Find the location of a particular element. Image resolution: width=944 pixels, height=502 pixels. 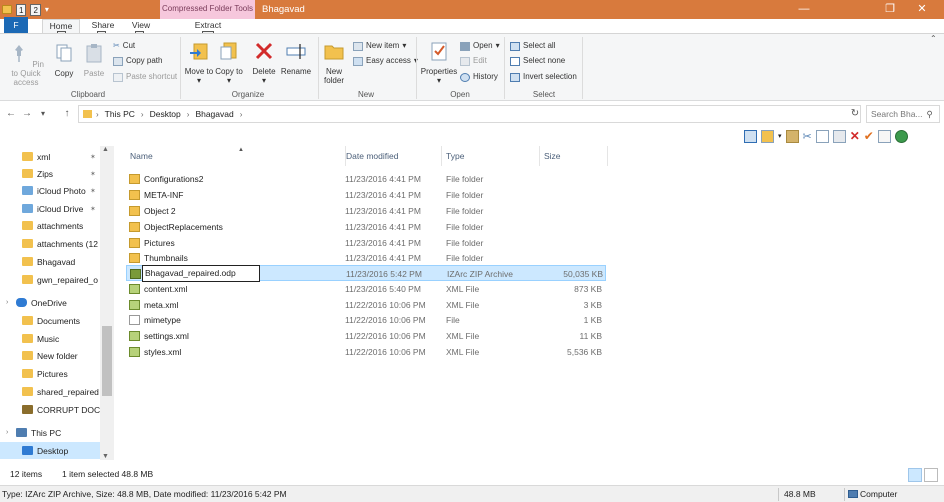

select-none-button: Select none is located at coordinates (537, 61).